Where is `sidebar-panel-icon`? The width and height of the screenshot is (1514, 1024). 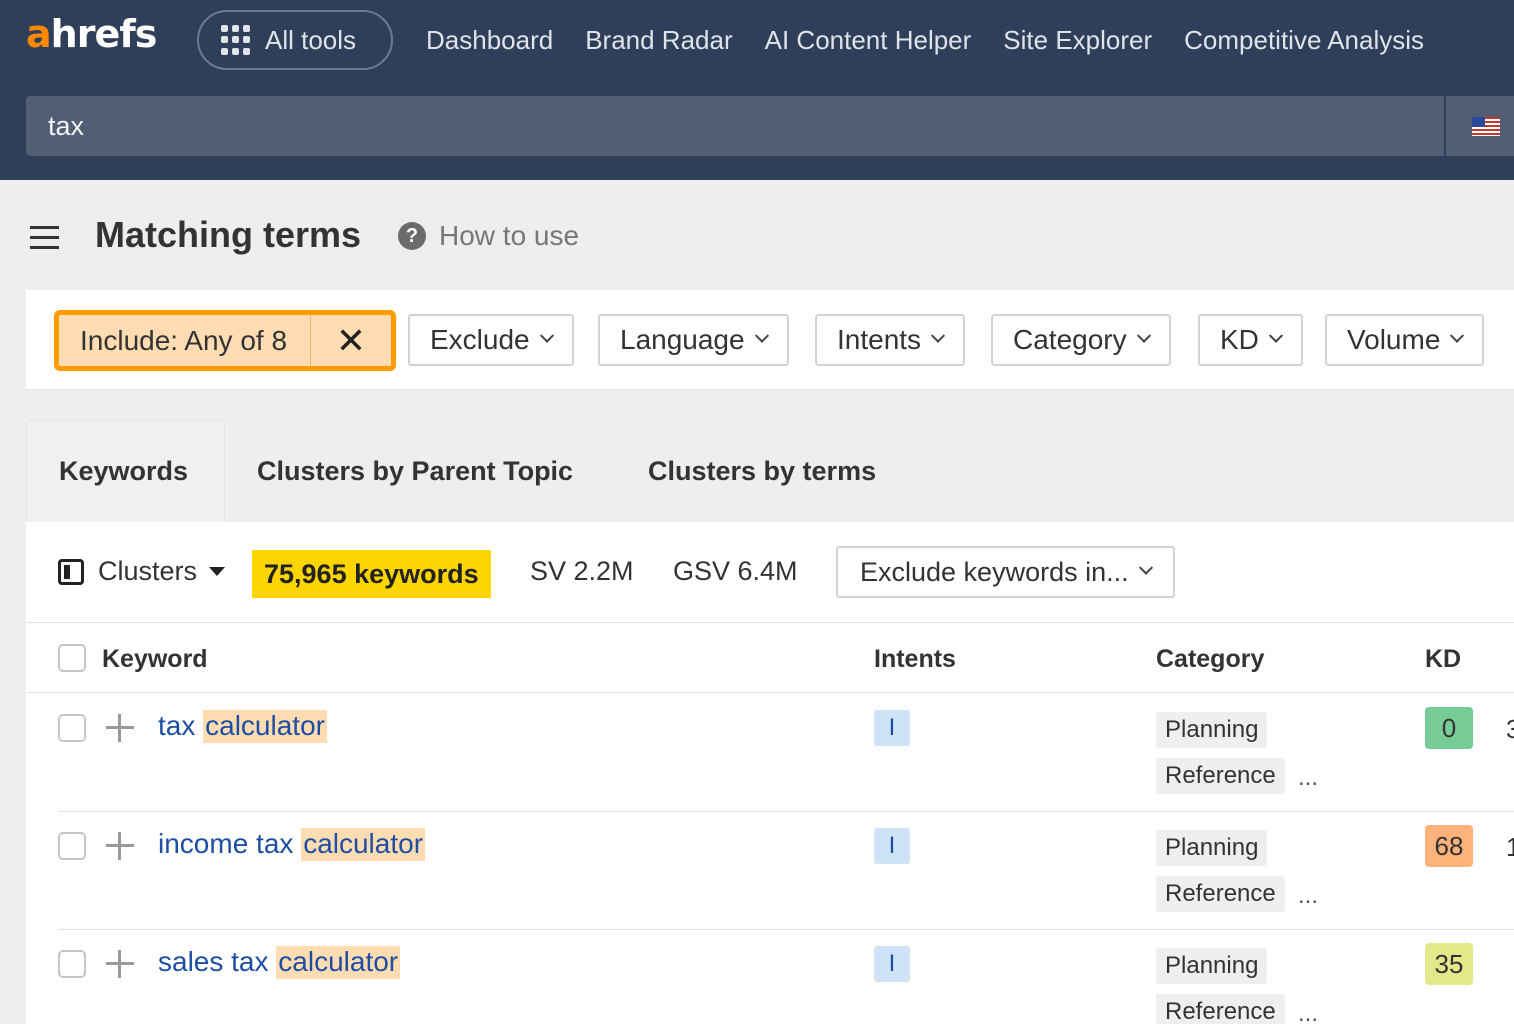
sidebar-panel-icon is located at coordinates (71, 571).